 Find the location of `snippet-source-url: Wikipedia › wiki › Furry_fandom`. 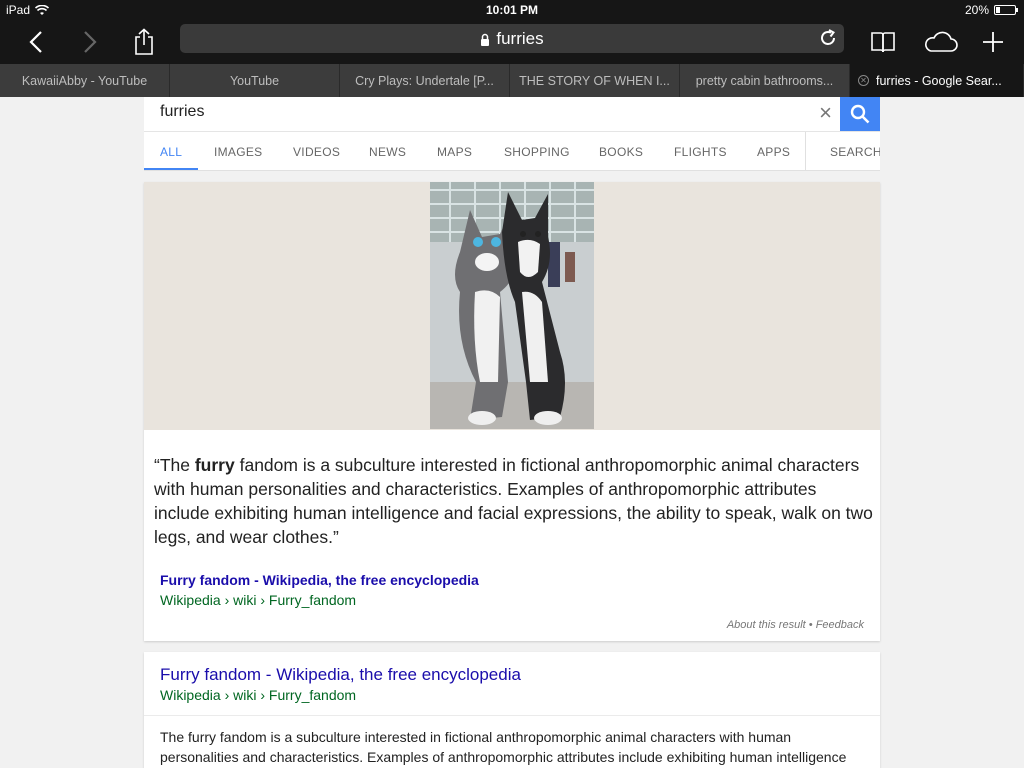

snippet-source-url: Wikipedia › wiki › Furry_fandom is located at coordinates (258, 600).